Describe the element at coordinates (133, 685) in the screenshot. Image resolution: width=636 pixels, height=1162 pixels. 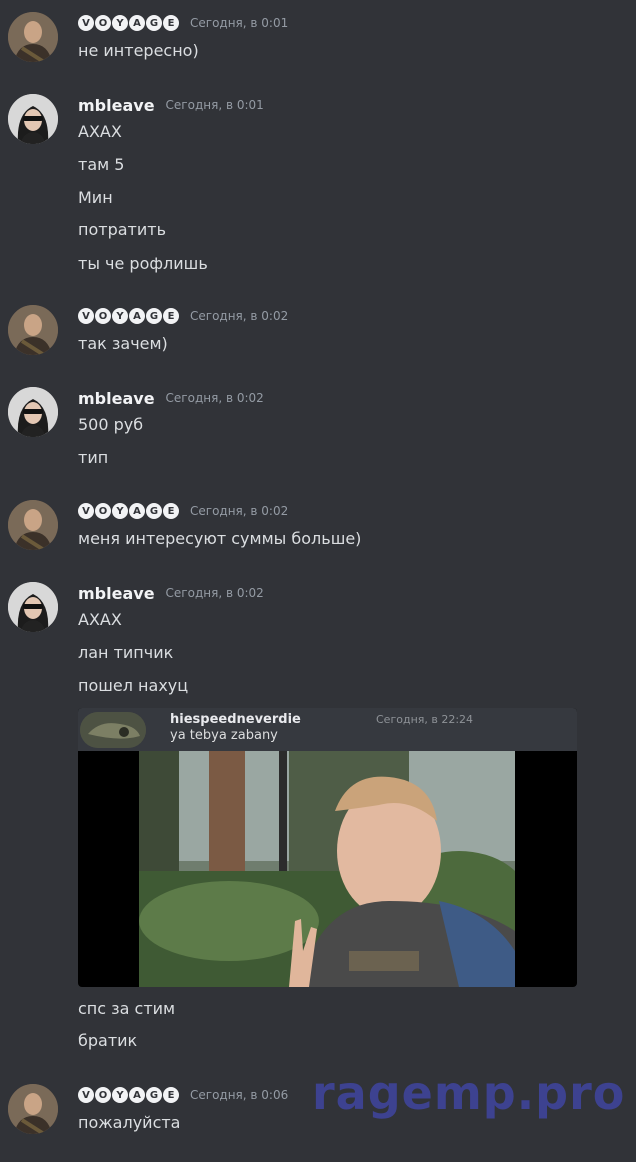
I see `message-text: пошел нахуц` at that location.